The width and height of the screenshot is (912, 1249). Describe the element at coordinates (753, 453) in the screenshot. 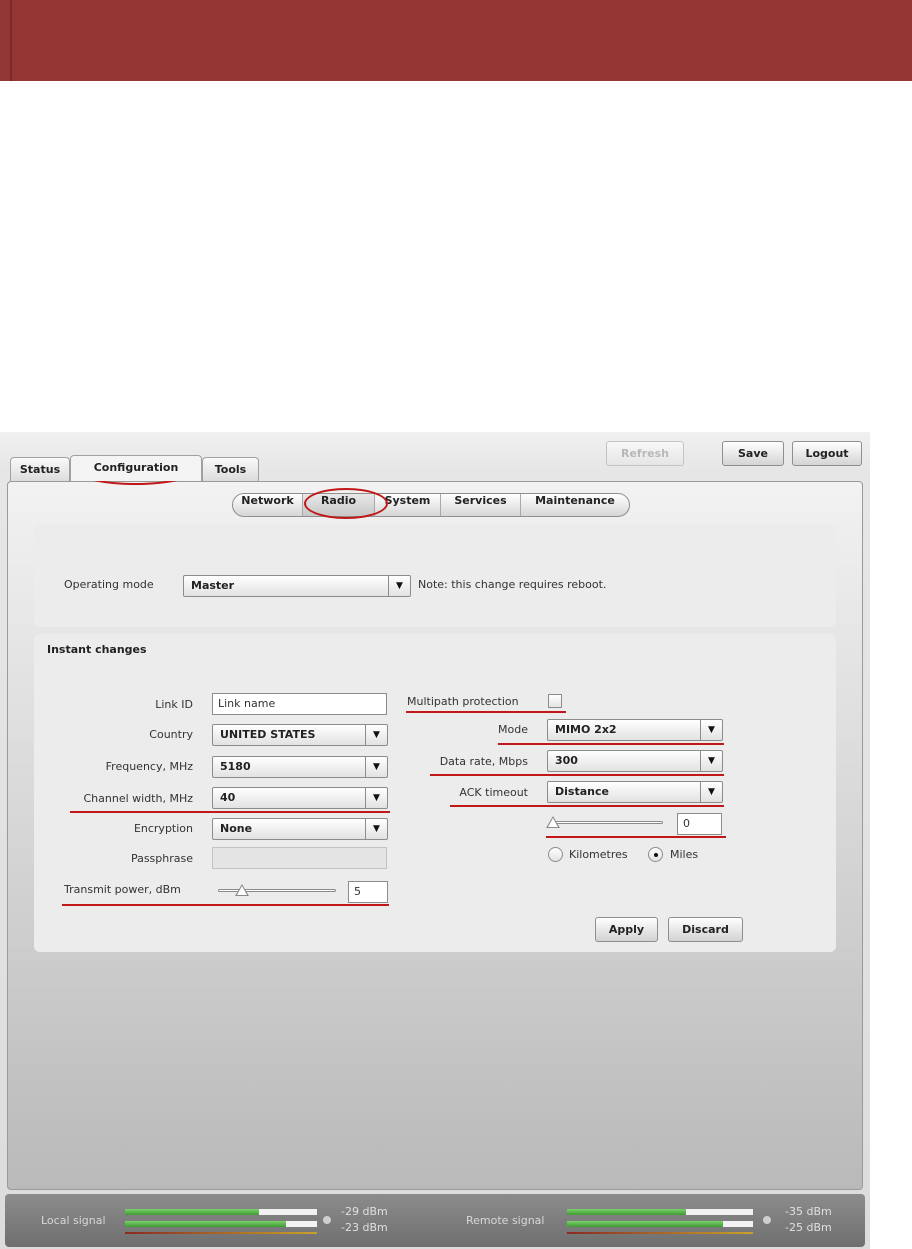

I see `save-button: Save` at that location.